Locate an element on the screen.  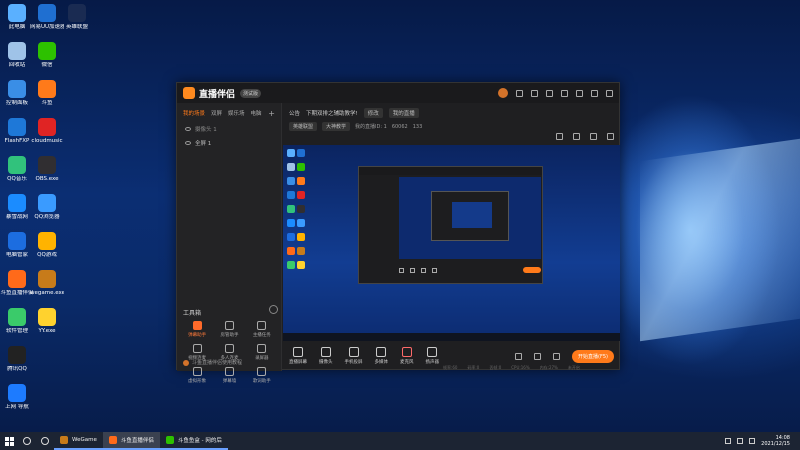
desktop-icon: 网易UU加速器 is located at coordinates (47, 17).